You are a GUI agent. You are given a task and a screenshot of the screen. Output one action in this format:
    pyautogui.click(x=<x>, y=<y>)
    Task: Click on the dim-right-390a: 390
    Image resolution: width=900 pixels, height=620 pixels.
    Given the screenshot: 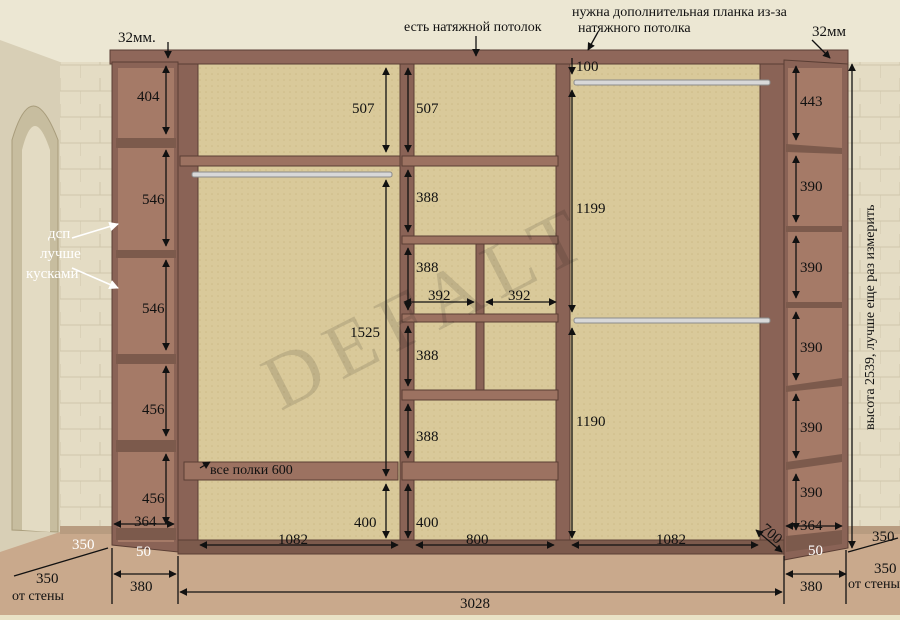 What is the action you would take?
    pyautogui.click(x=811, y=187)
    